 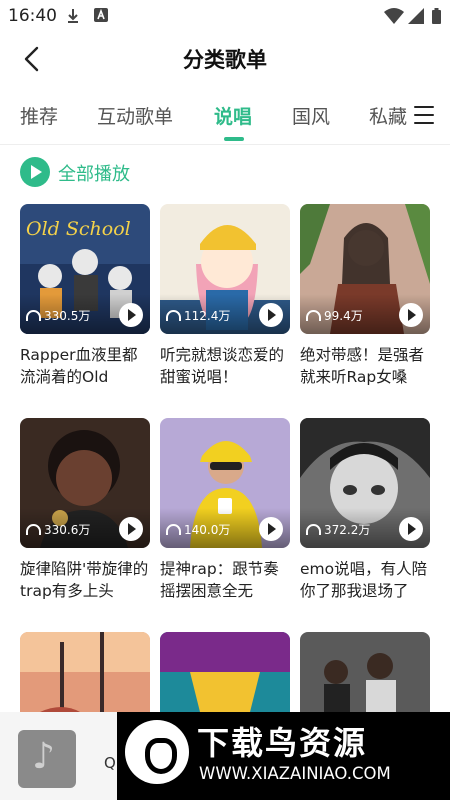 What do you see at coordinates (219, 580) in the screenshot?
I see `playlist-title: 提神rap：跟节奏摇摆困意全无` at bounding box center [219, 580].